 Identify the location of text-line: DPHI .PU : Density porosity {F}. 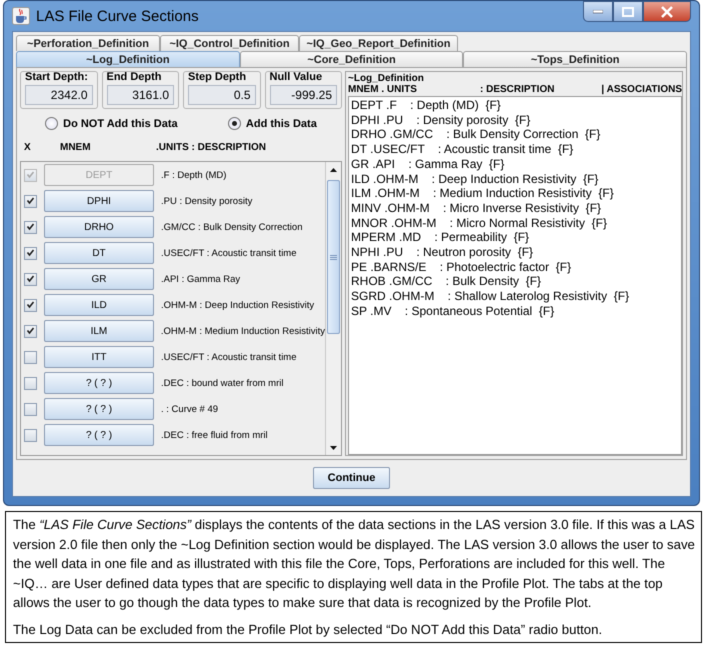
(441, 120).